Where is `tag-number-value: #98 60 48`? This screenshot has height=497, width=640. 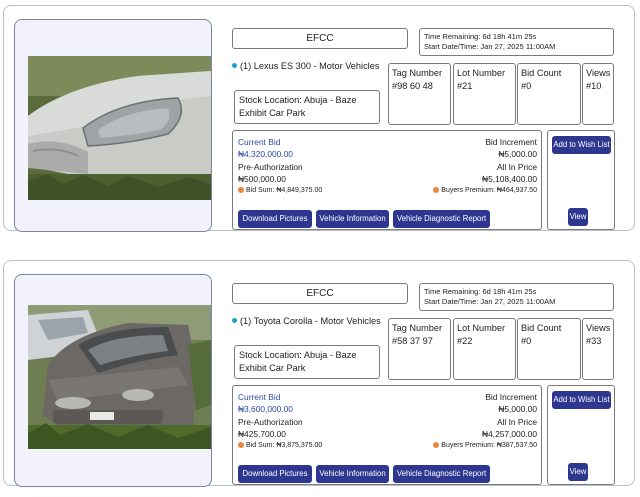 tag-number-value: #98 60 48 is located at coordinates (412, 86).